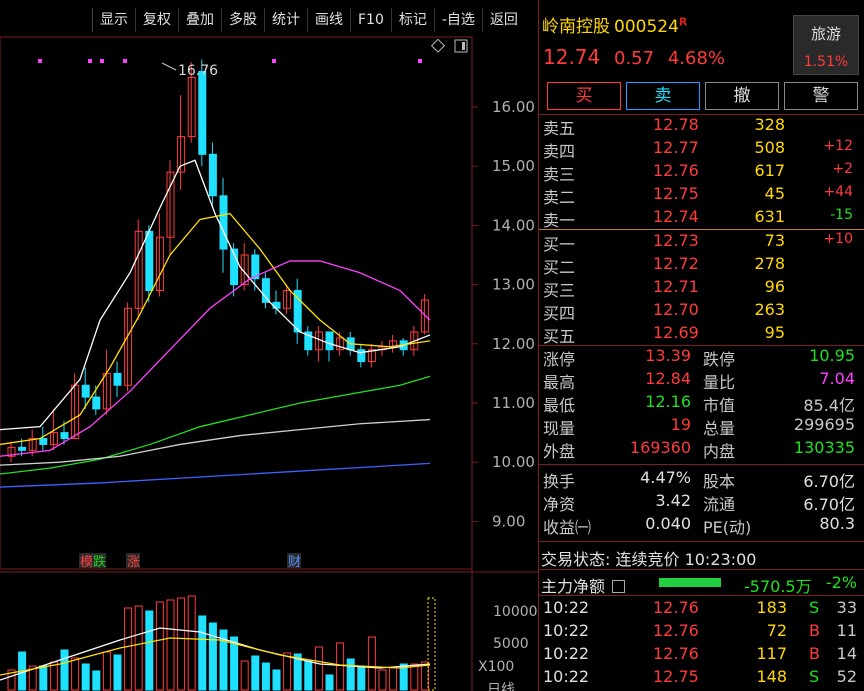 The image size is (864, 691). I want to click on toolbar-back-button: 返回, so click(503, 20).